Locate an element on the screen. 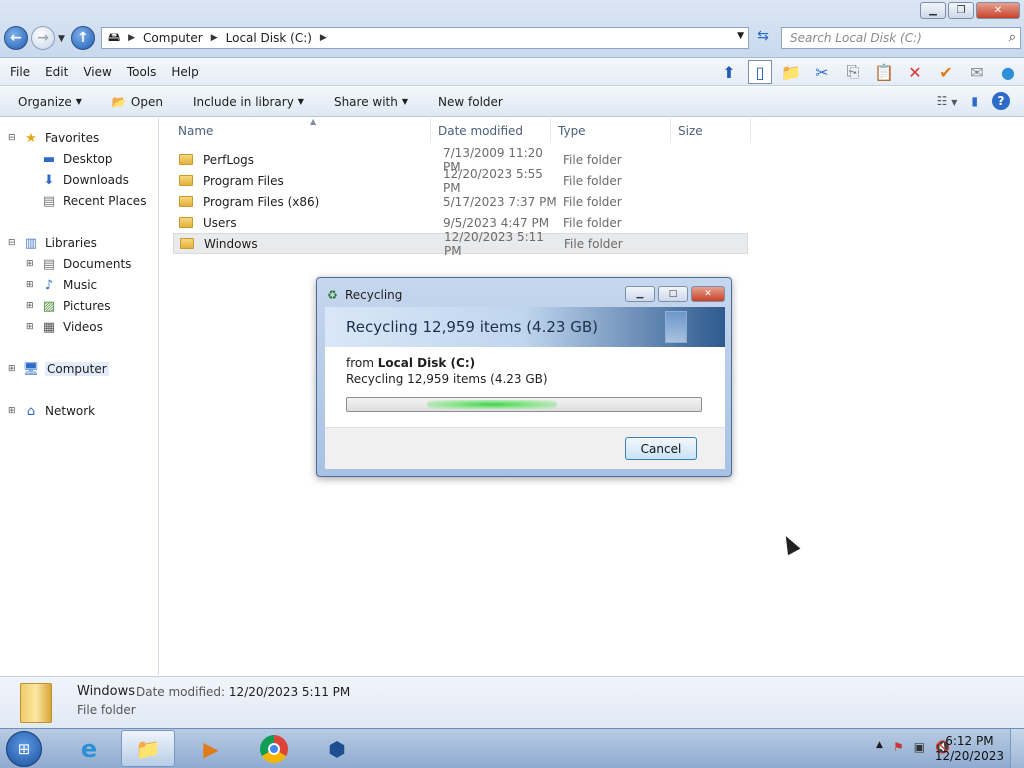 Image resolution: width=1024 pixels, height=768 pixels. address-bar: 🖴 ▶ Computer ▶ Local Disk (C:) ▶ ▼ is located at coordinates (425, 38).